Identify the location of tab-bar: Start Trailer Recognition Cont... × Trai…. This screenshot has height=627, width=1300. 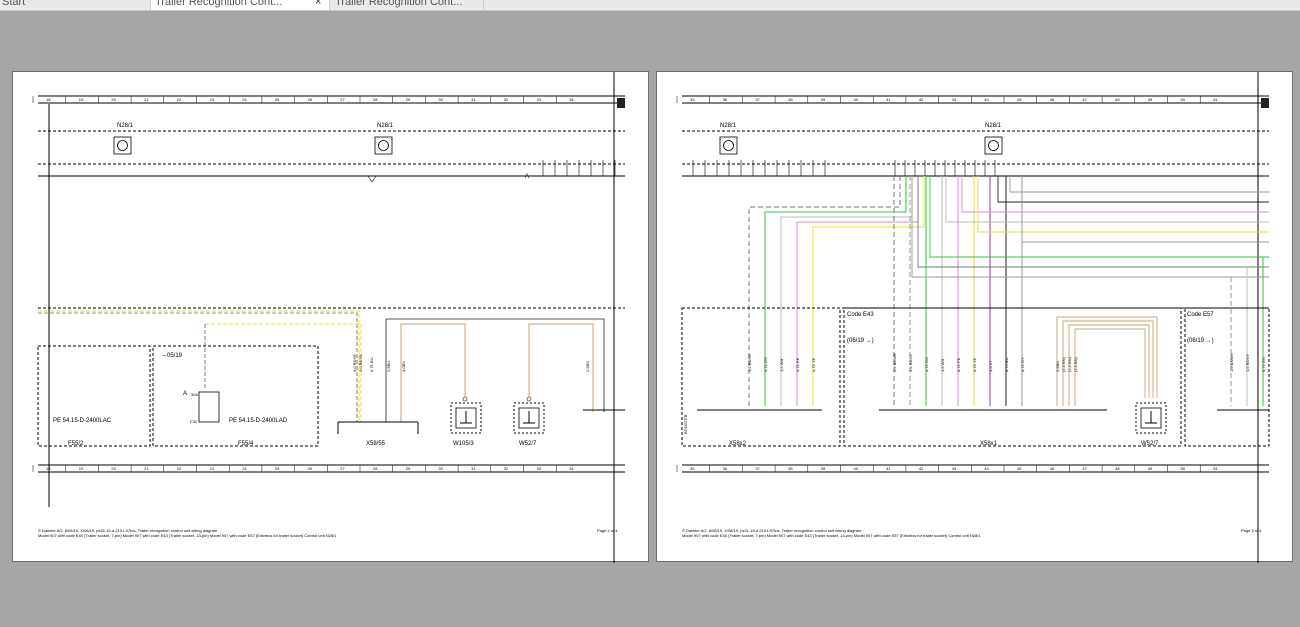
(650, 5).